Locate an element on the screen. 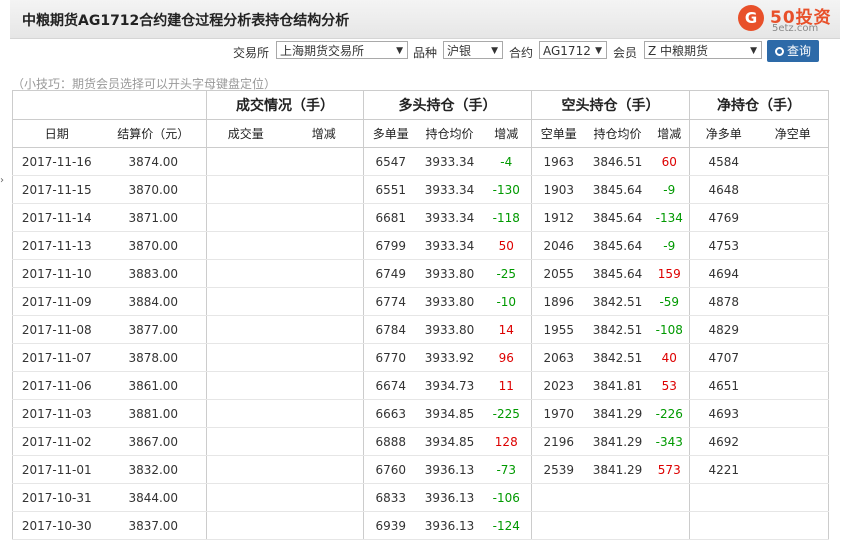  cell-net-long: 4694 is located at coordinates (723, 273).